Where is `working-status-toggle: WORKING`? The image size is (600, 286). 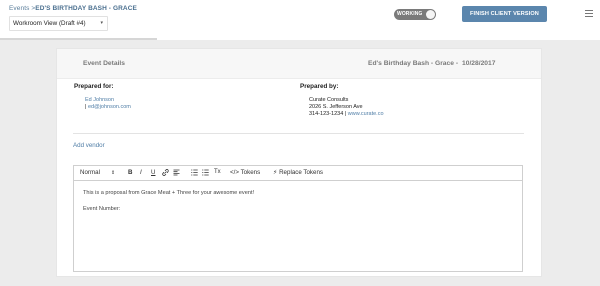 working-status-toggle: WORKING is located at coordinates (415, 14).